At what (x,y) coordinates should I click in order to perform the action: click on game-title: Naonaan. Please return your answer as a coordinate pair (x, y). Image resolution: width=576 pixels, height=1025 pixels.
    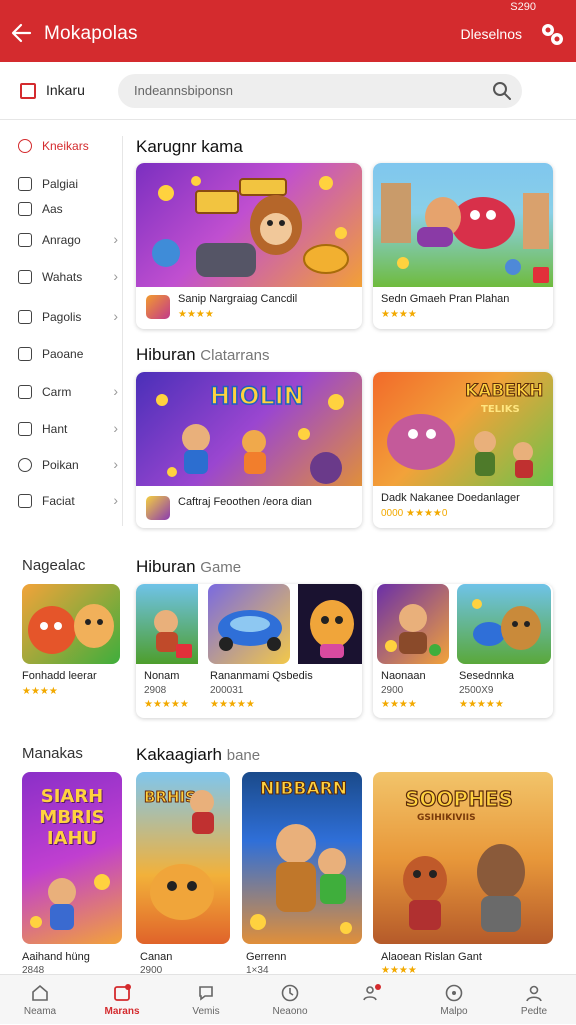
    Looking at the image, I should click on (403, 676).